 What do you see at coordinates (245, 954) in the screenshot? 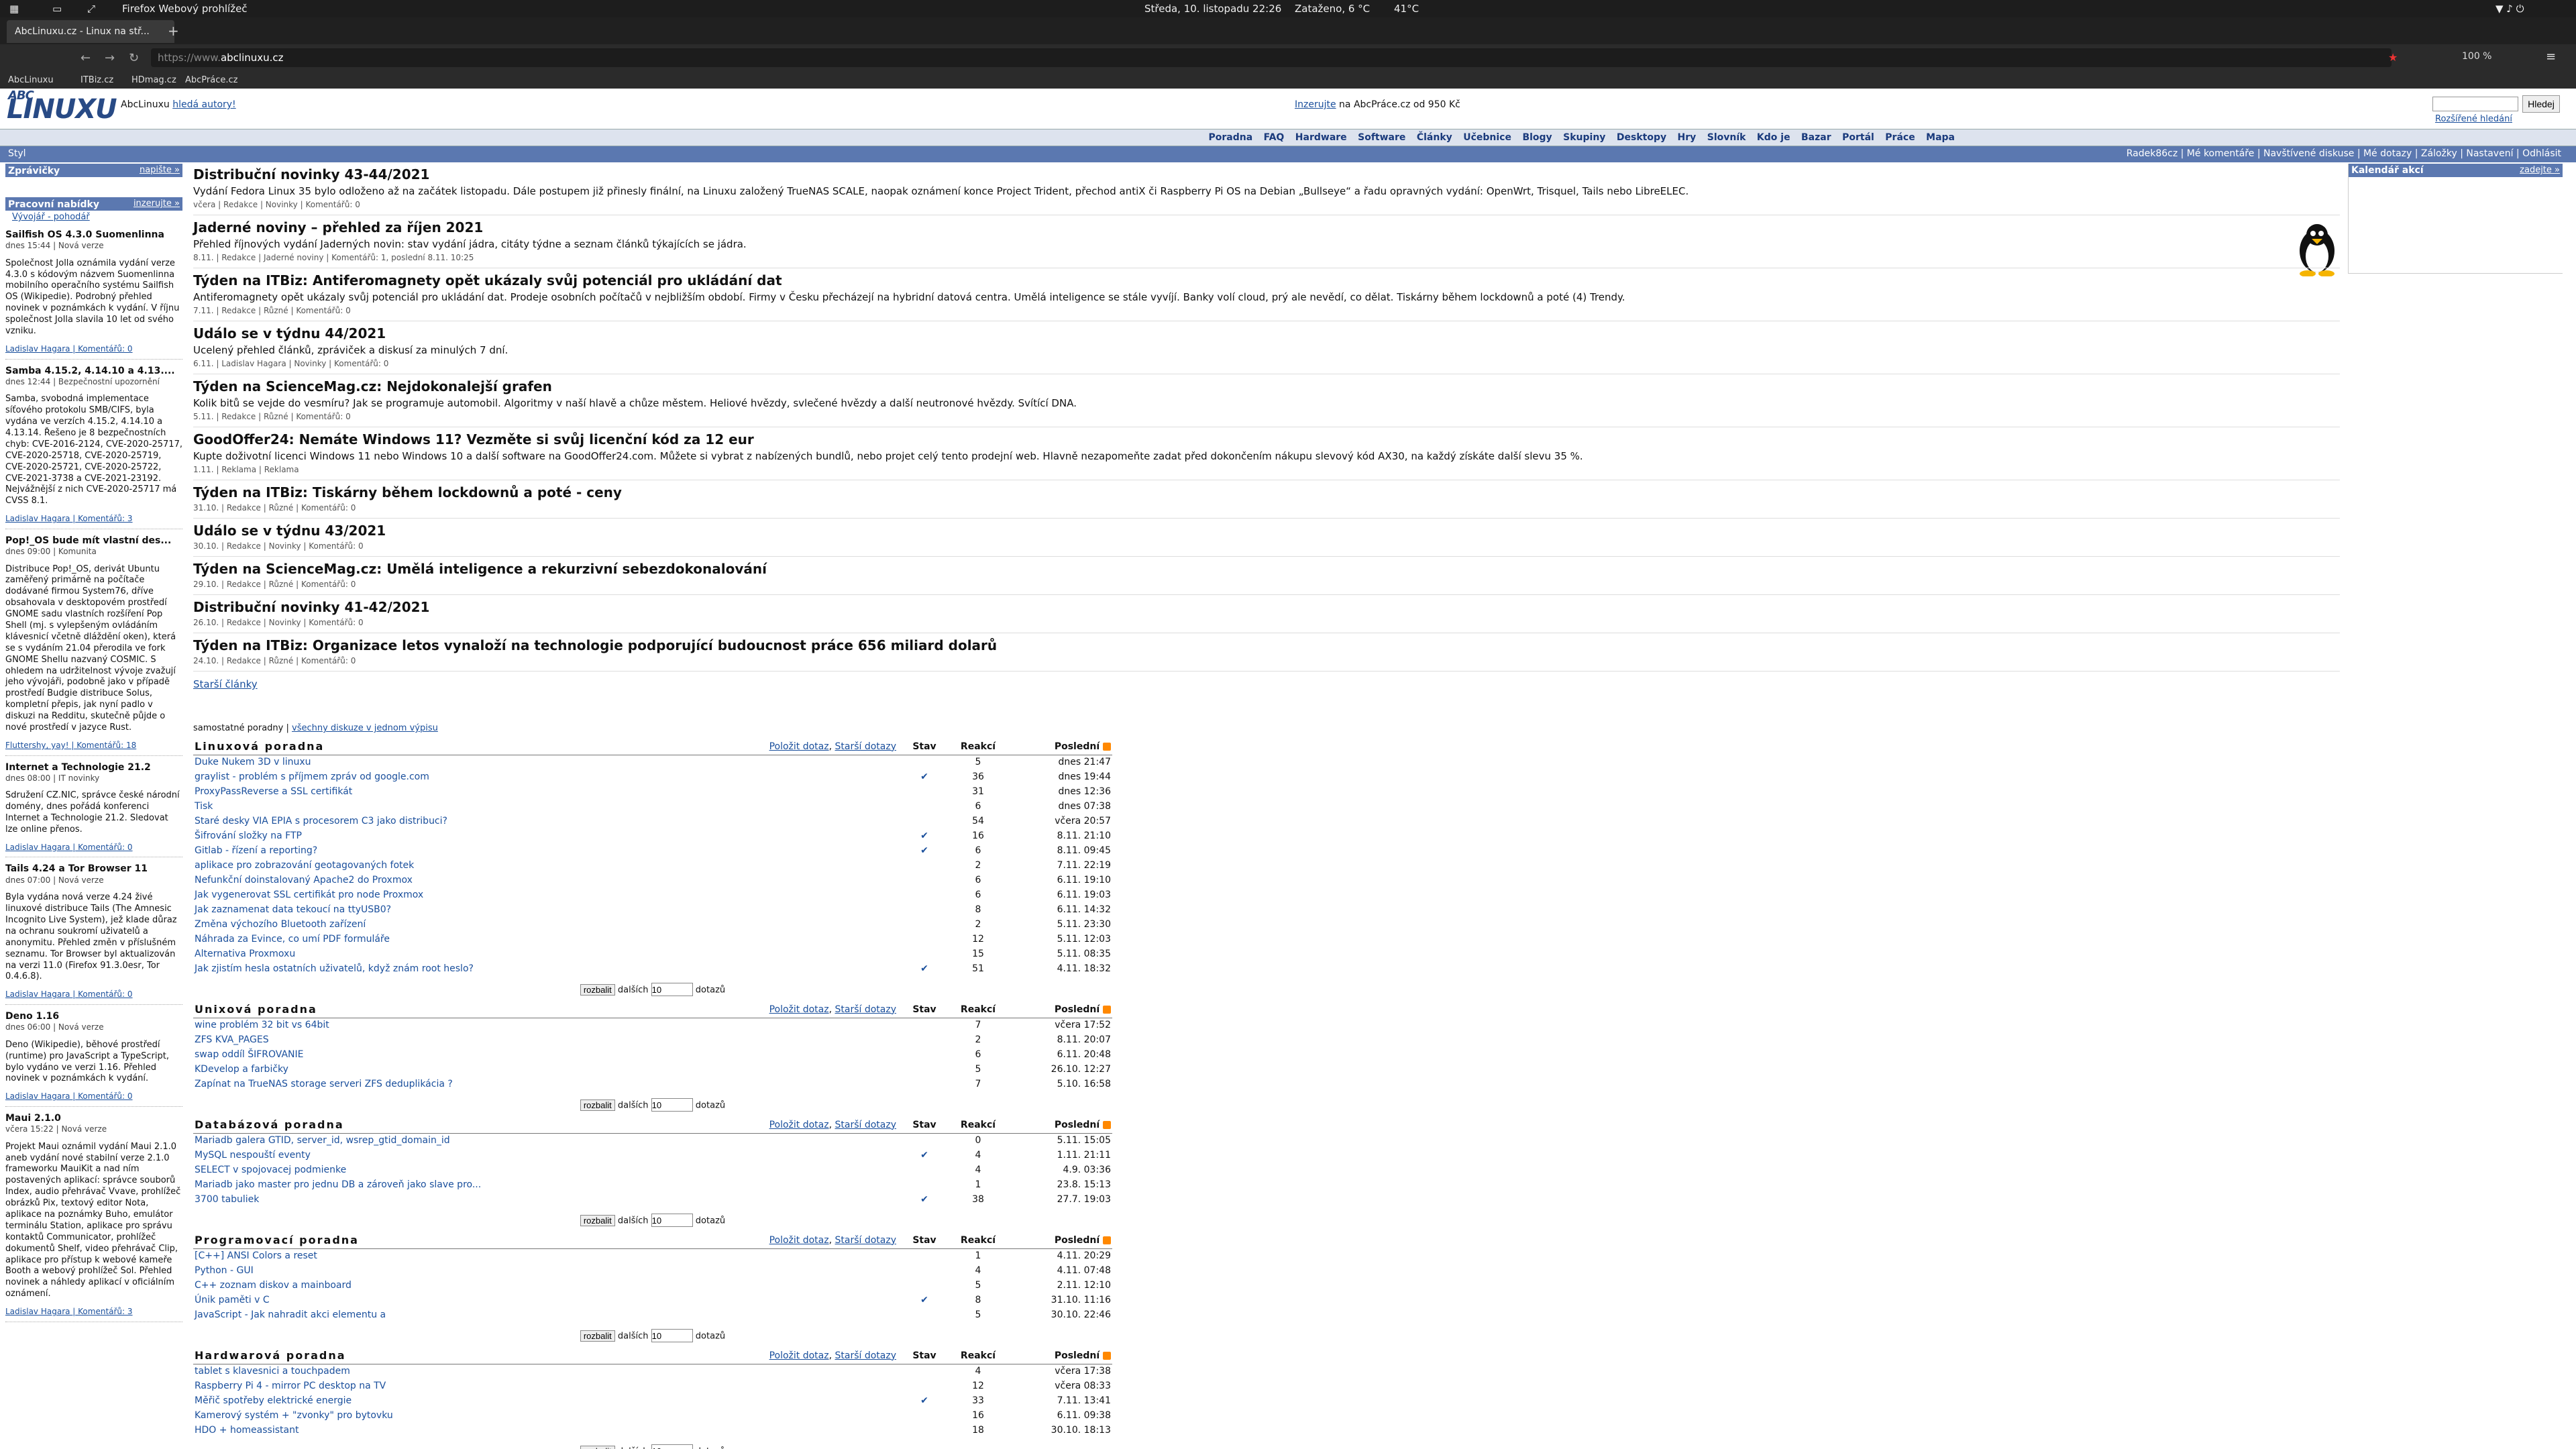
I see `question-link: Alternativa Proxmoxu` at bounding box center [245, 954].